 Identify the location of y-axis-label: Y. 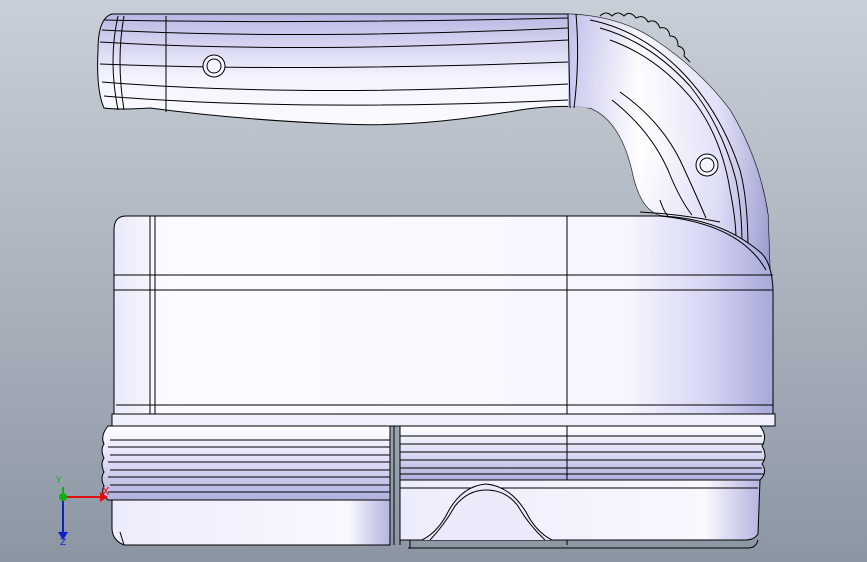
(59, 481).